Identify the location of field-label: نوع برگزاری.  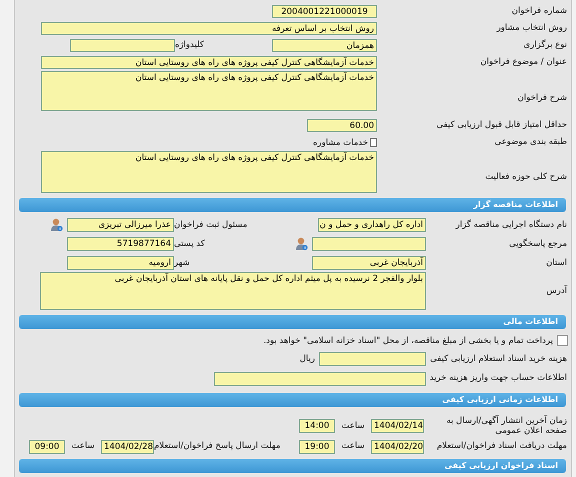
(545, 45).